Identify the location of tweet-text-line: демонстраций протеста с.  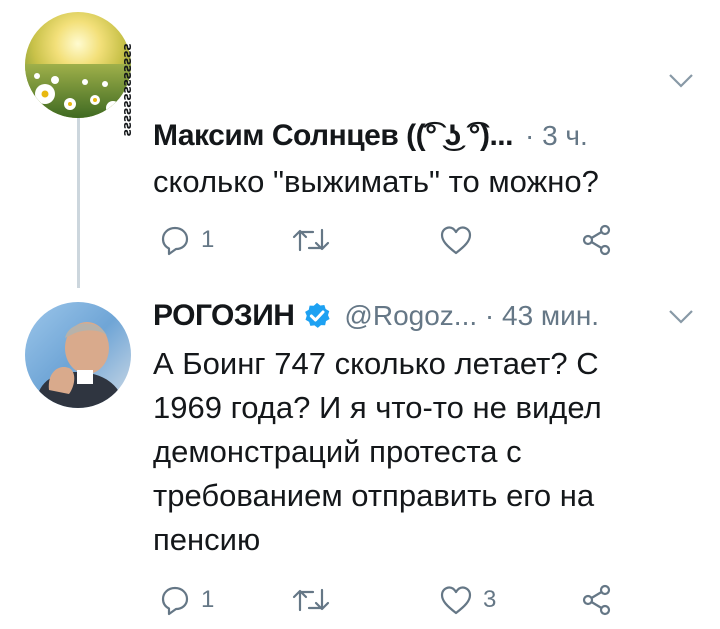
(337, 451).